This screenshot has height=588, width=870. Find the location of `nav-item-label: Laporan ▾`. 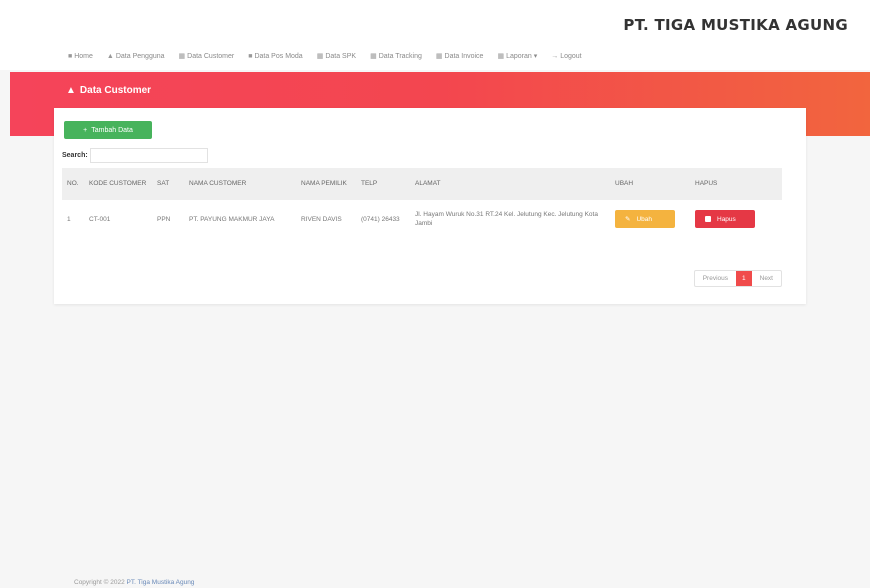

nav-item-label: Laporan ▾ is located at coordinates (522, 56).